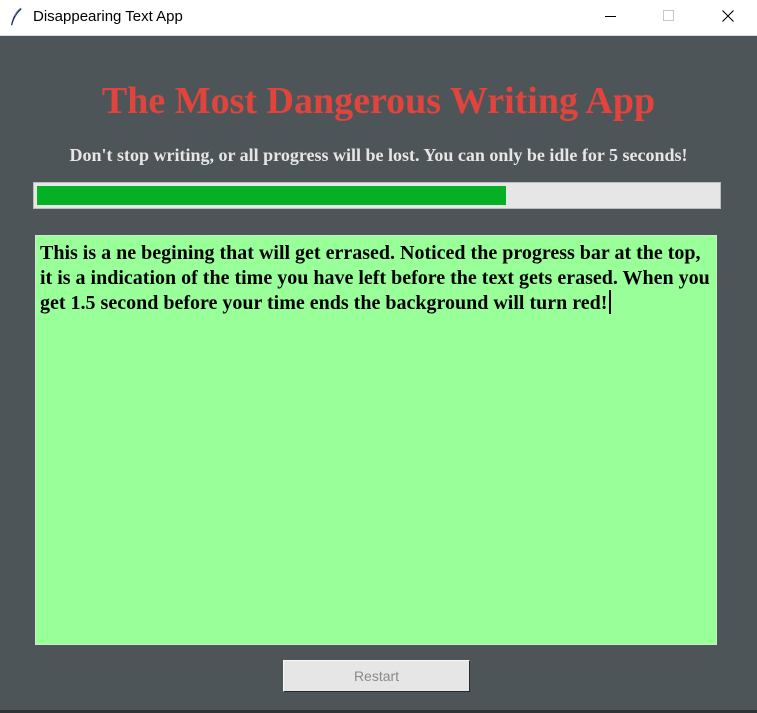 The image size is (757, 713). I want to click on restart-button: Restart, so click(376, 676).